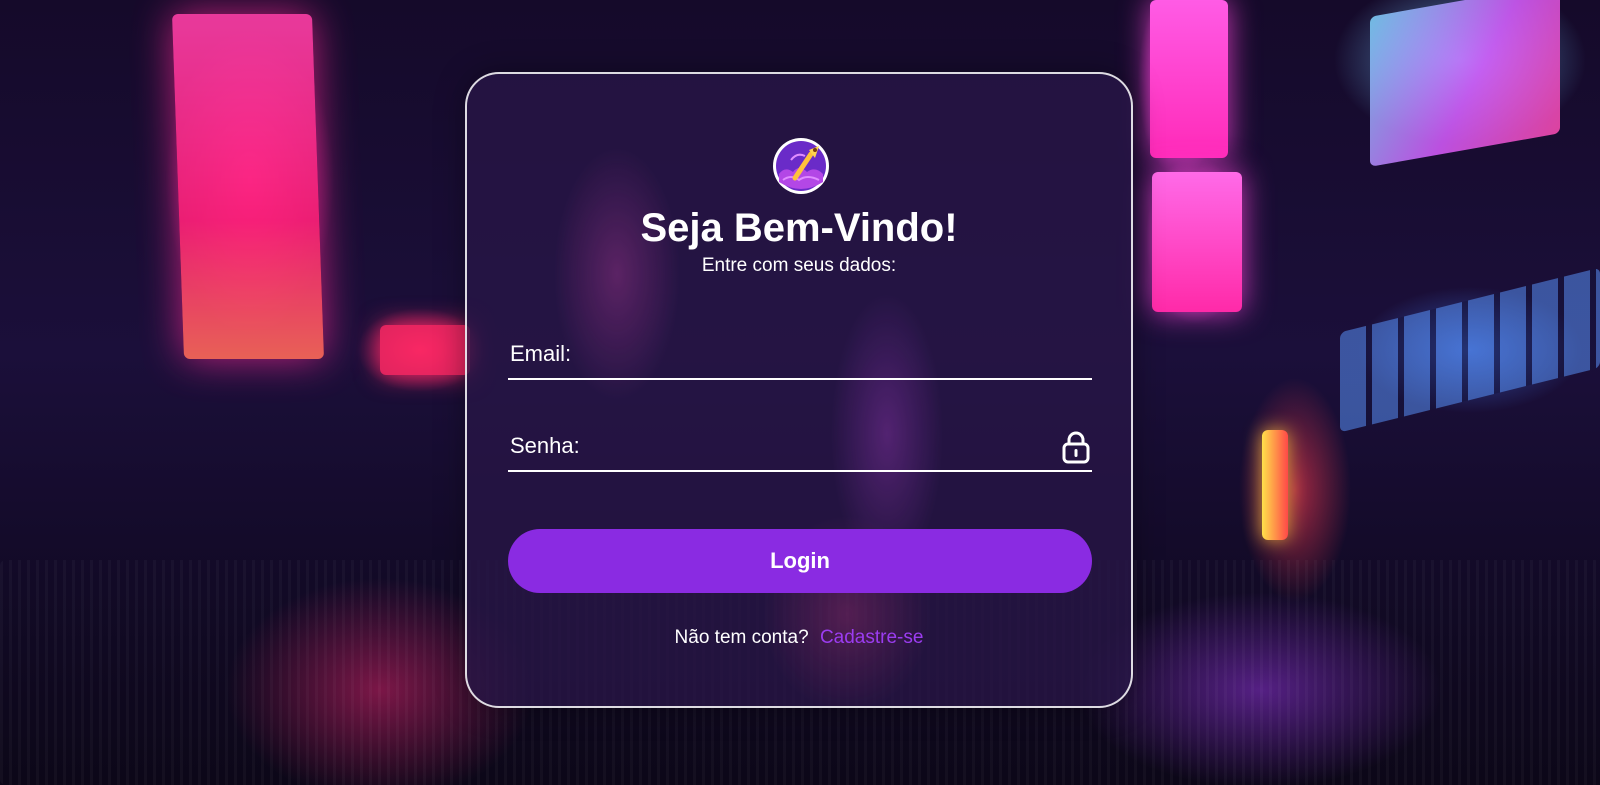 This screenshot has height=785, width=1600. I want to click on email-input, so click(800, 354).